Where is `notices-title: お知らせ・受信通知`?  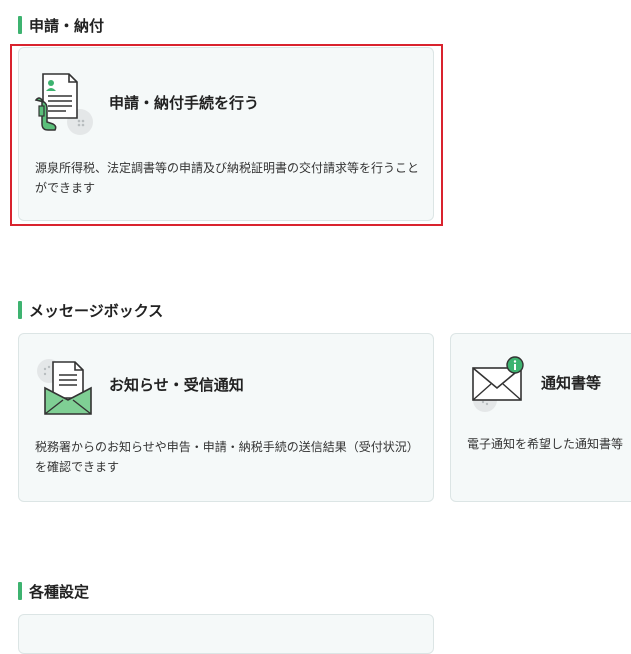 notices-title: お知らせ・受信通知 is located at coordinates (176, 385).